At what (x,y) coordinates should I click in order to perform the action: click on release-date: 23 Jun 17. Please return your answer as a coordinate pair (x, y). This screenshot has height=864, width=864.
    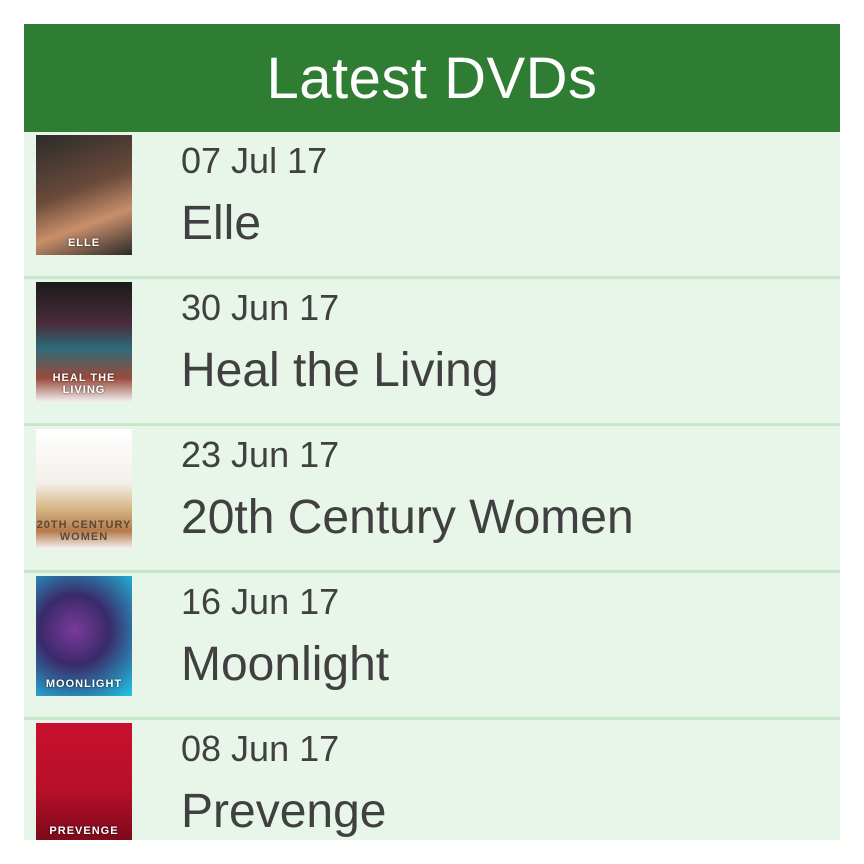
    Looking at the image, I should click on (260, 454).